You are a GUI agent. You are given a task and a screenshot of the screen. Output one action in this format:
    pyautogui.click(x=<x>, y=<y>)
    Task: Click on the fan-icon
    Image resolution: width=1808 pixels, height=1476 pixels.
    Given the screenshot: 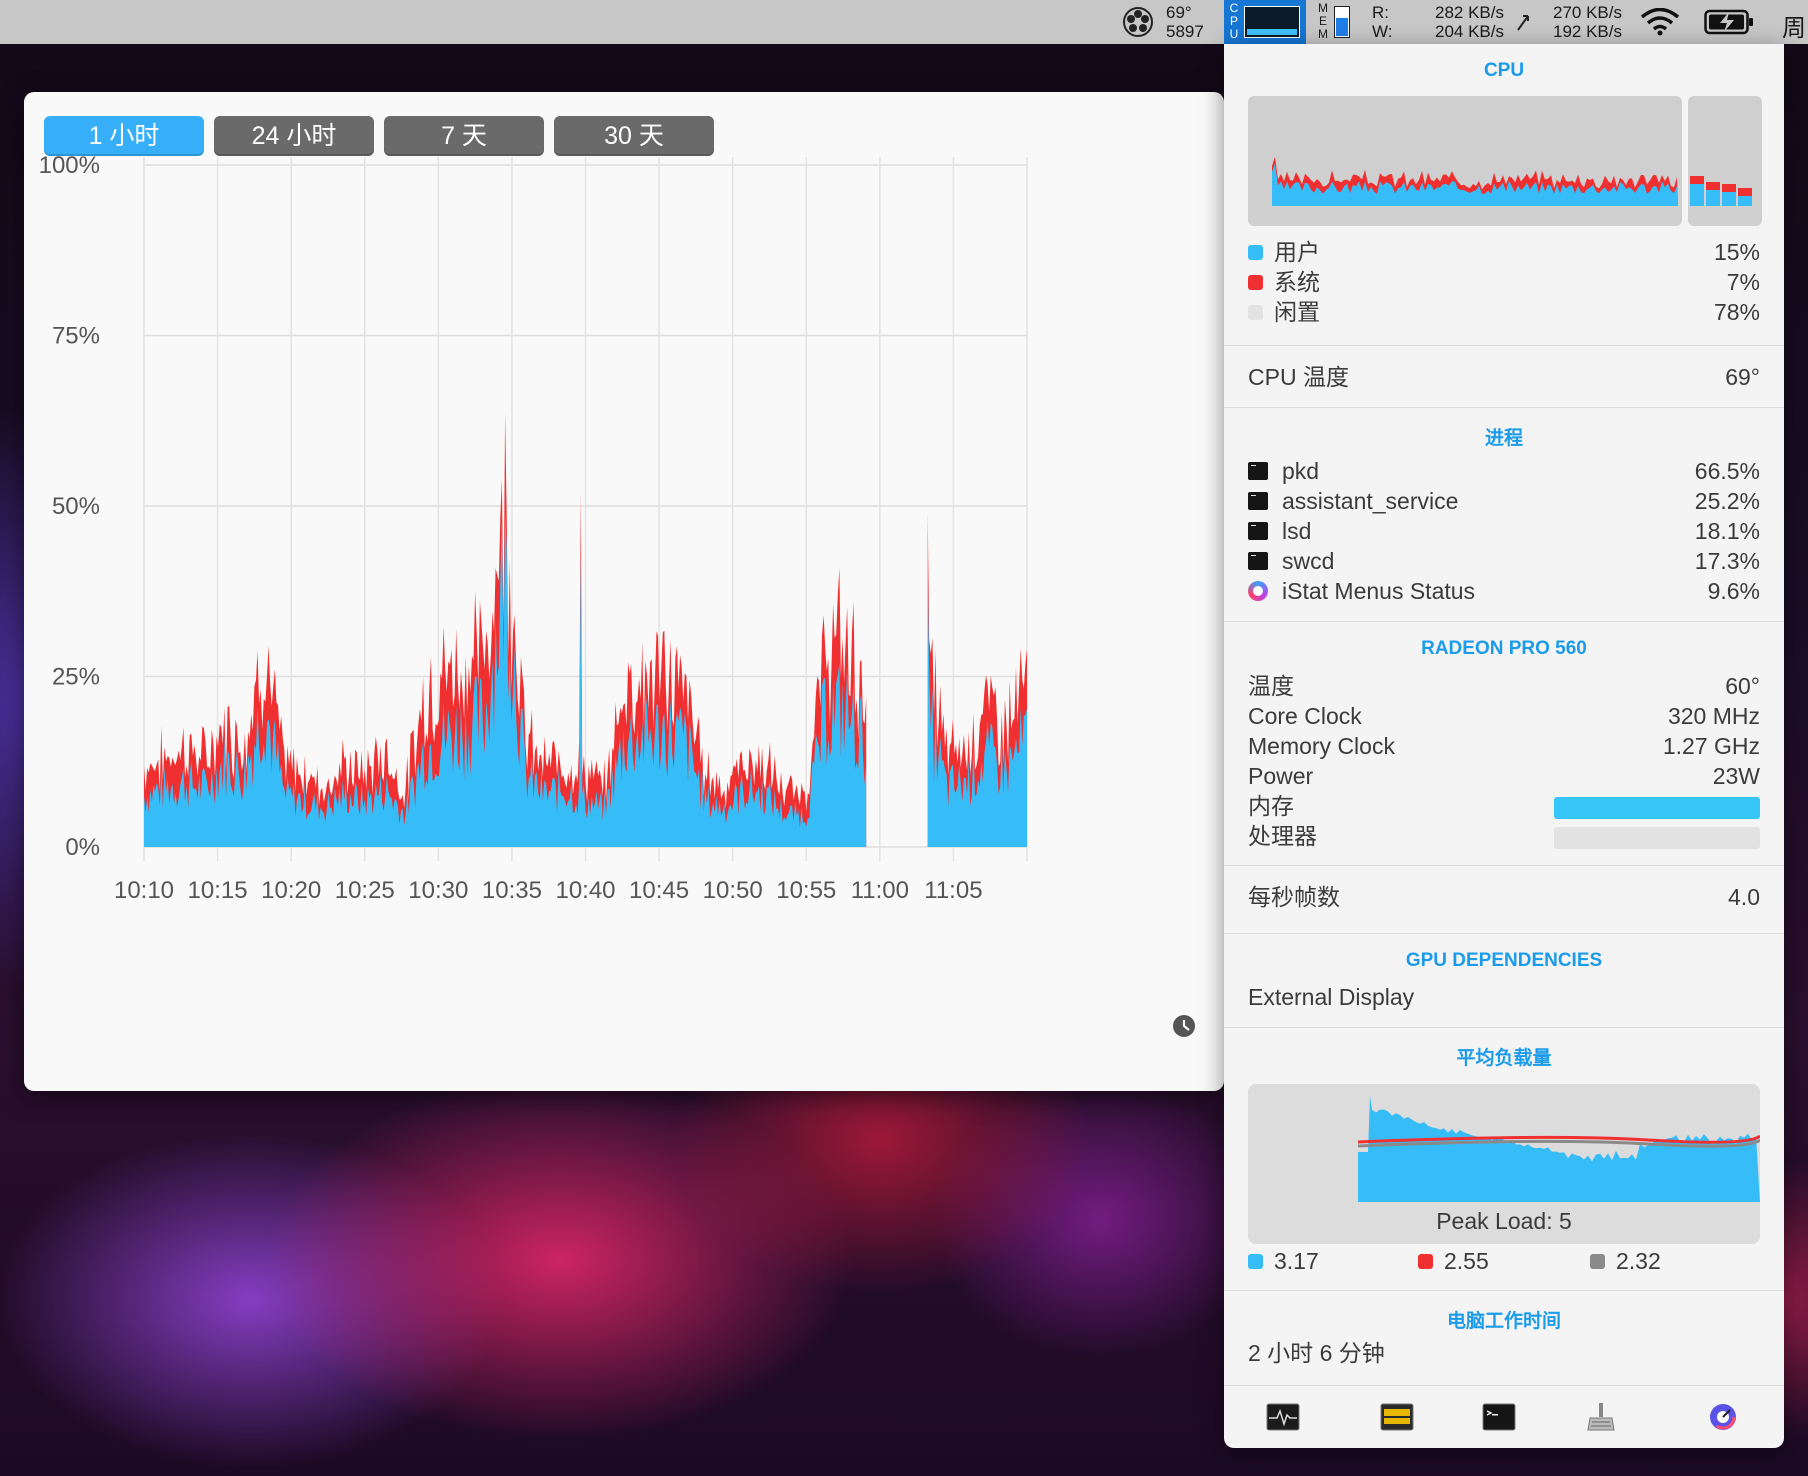 What is the action you would take?
    pyautogui.click(x=1138, y=22)
    